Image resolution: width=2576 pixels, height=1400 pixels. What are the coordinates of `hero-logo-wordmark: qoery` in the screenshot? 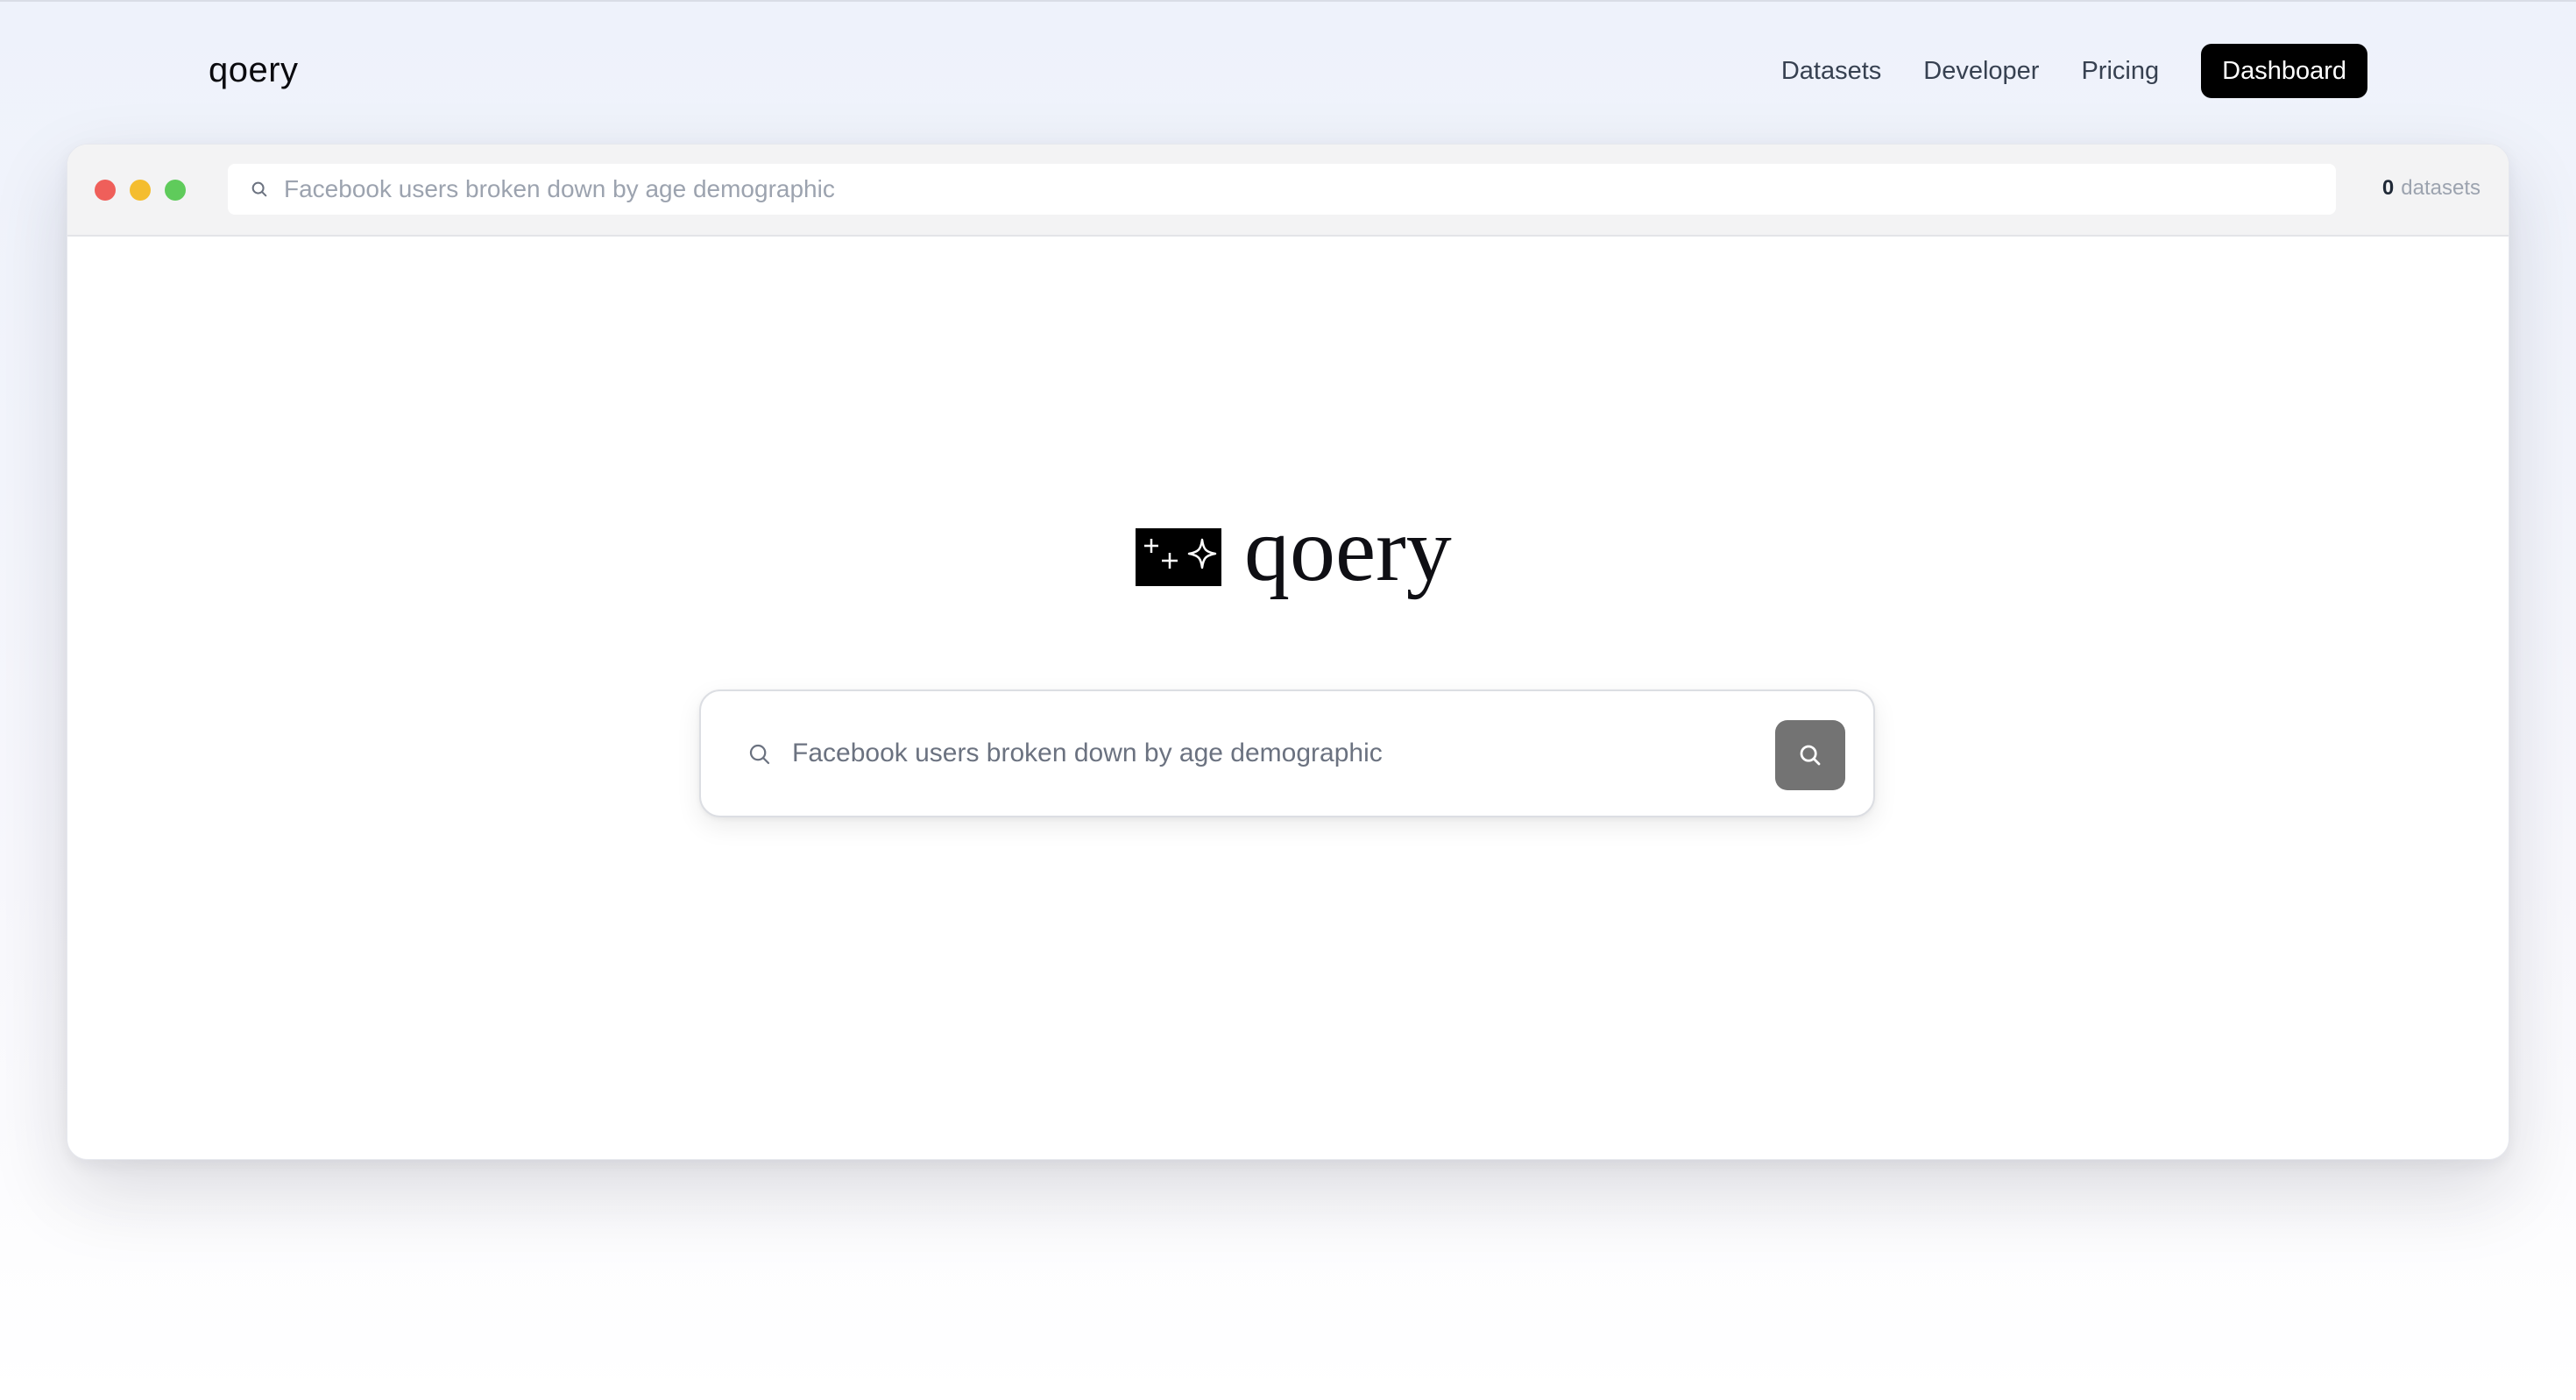 It's located at (1348, 549).